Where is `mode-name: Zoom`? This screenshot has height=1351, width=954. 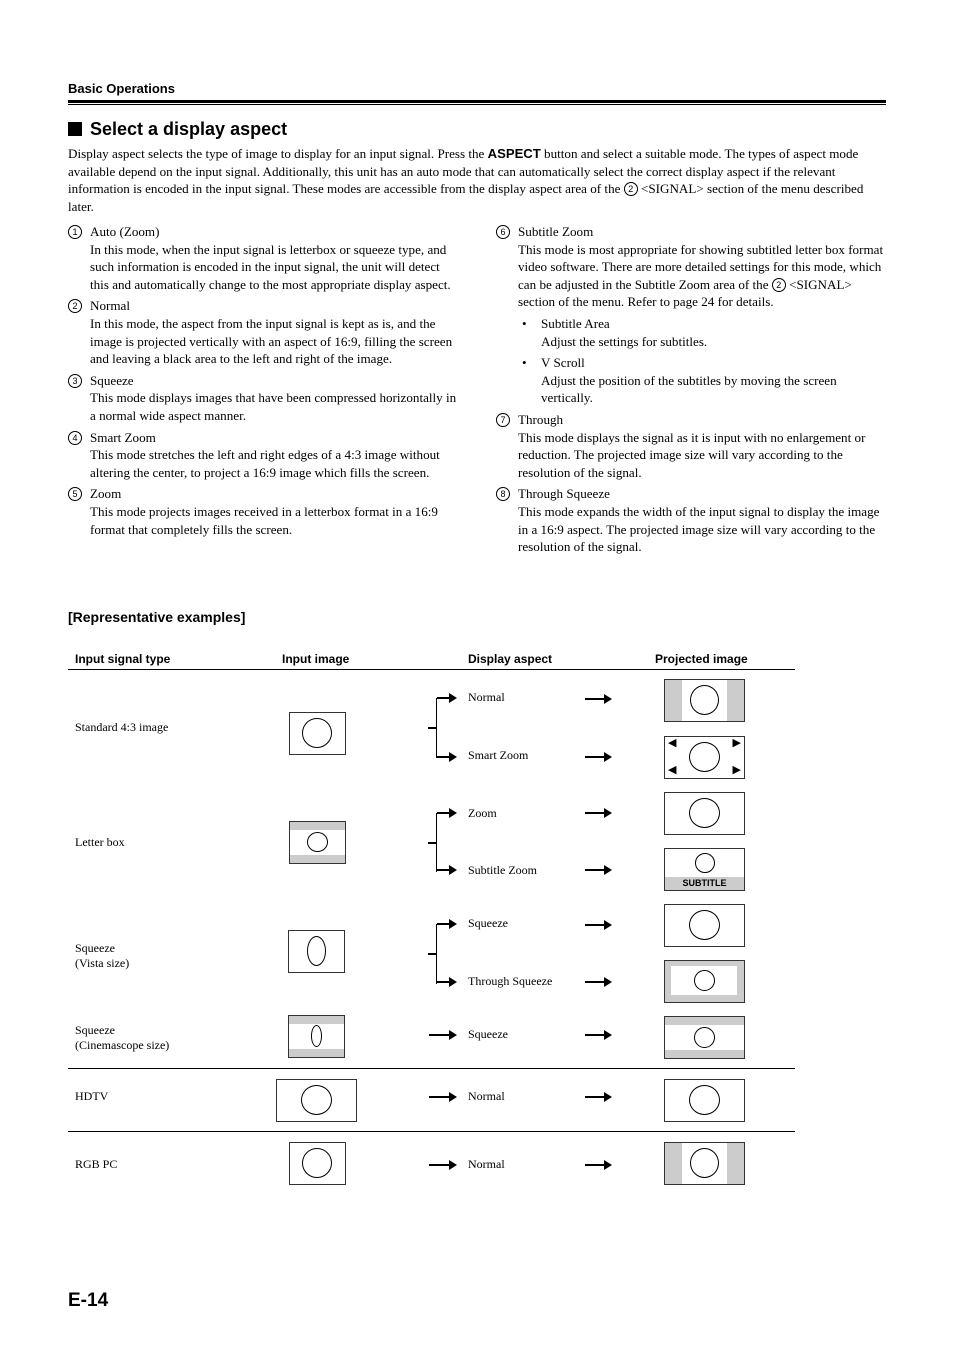
mode-name: Zoom is located at coordinates (106, 494).